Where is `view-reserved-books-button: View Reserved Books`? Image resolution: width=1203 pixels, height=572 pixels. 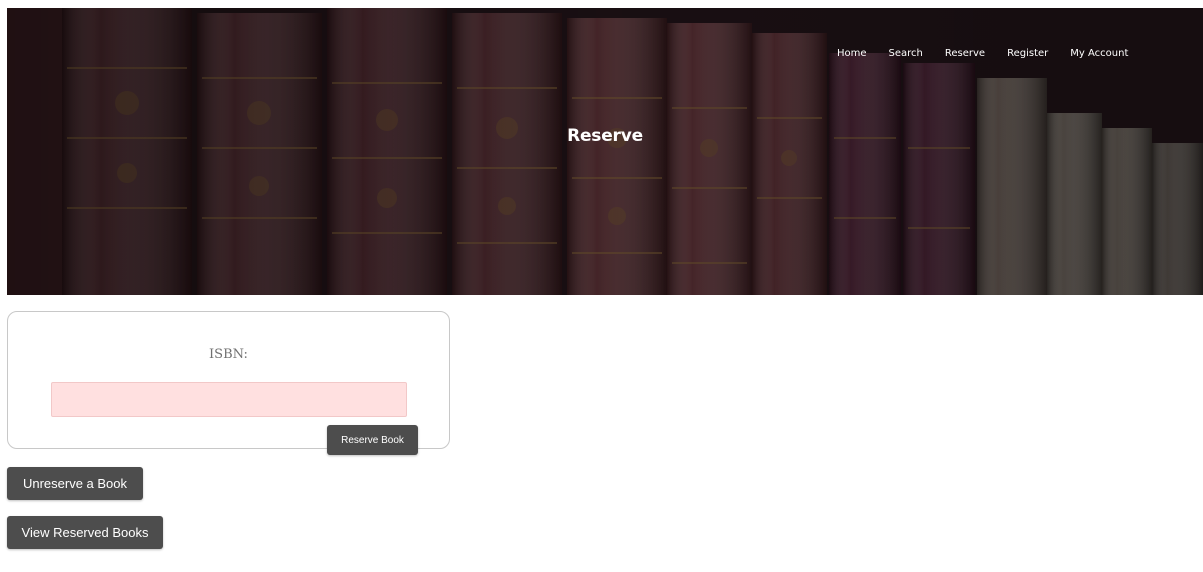
view-reserved-books-button: View Reserved Books is located at coordinates (85, 532).